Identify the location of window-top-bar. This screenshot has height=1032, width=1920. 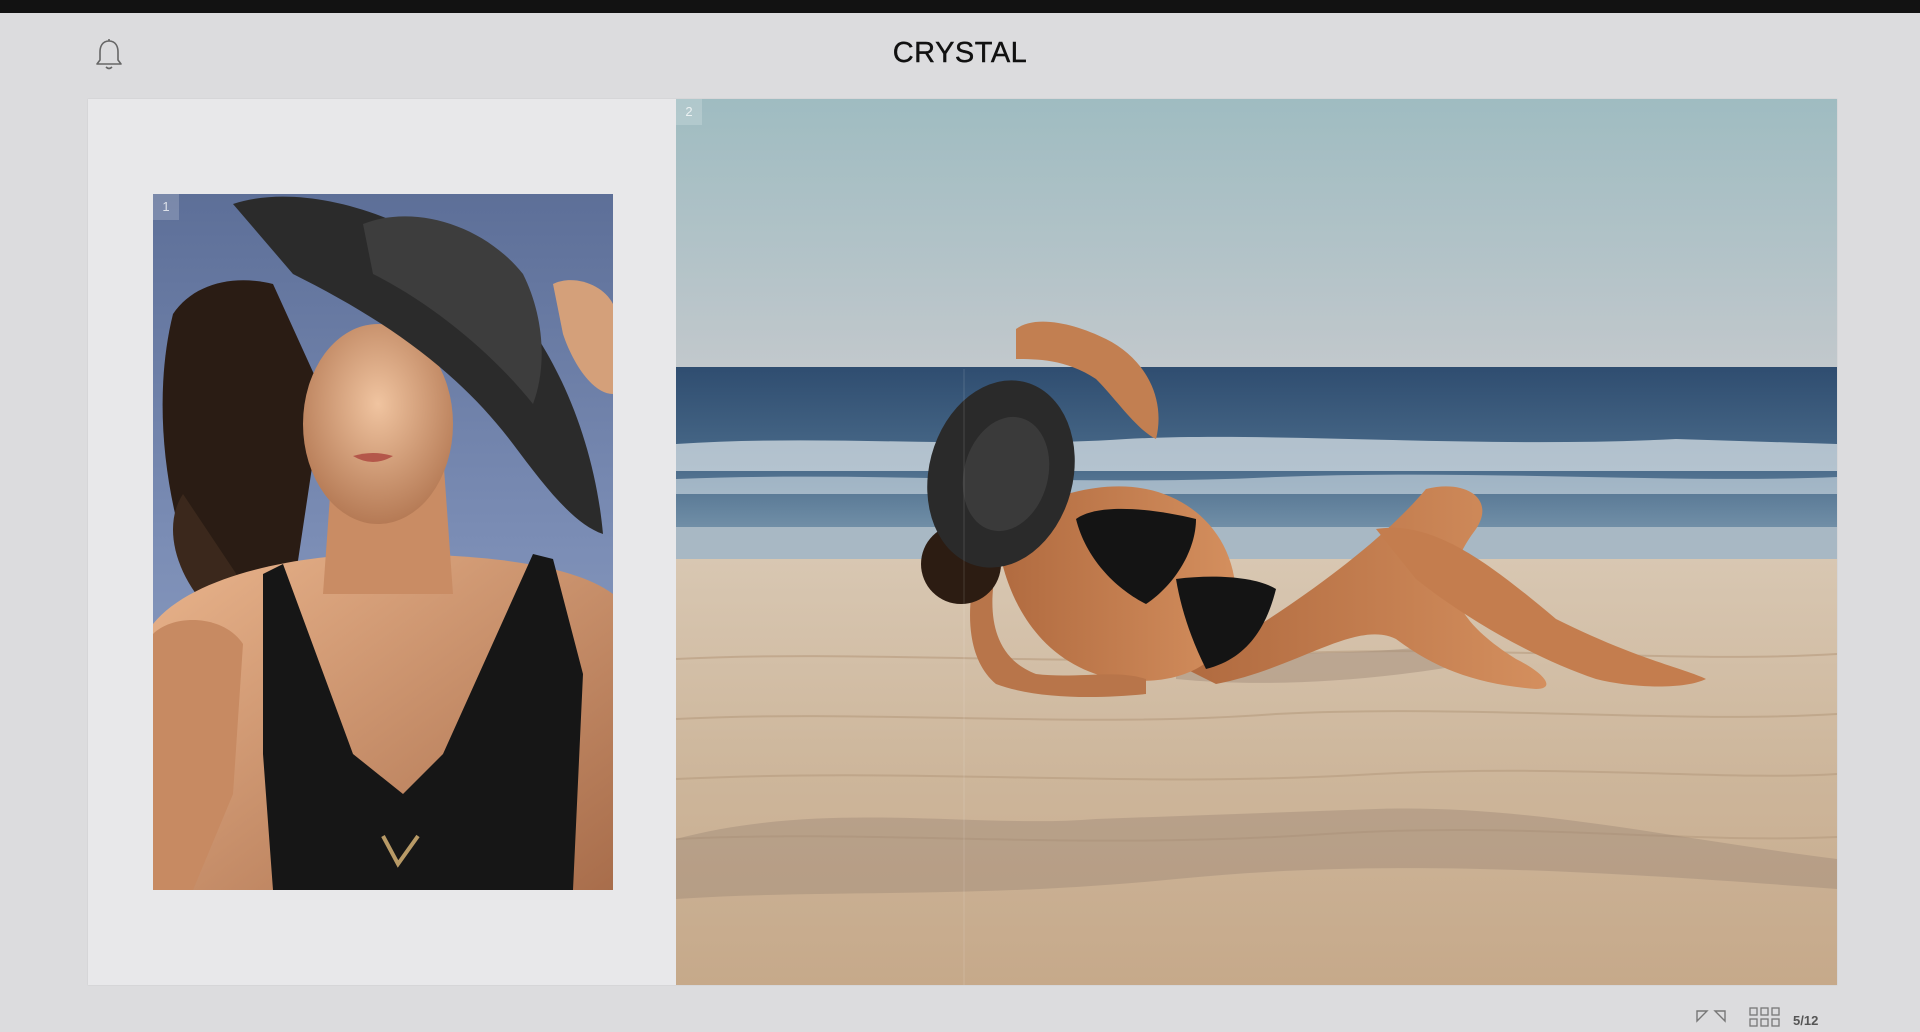
(960, 6).